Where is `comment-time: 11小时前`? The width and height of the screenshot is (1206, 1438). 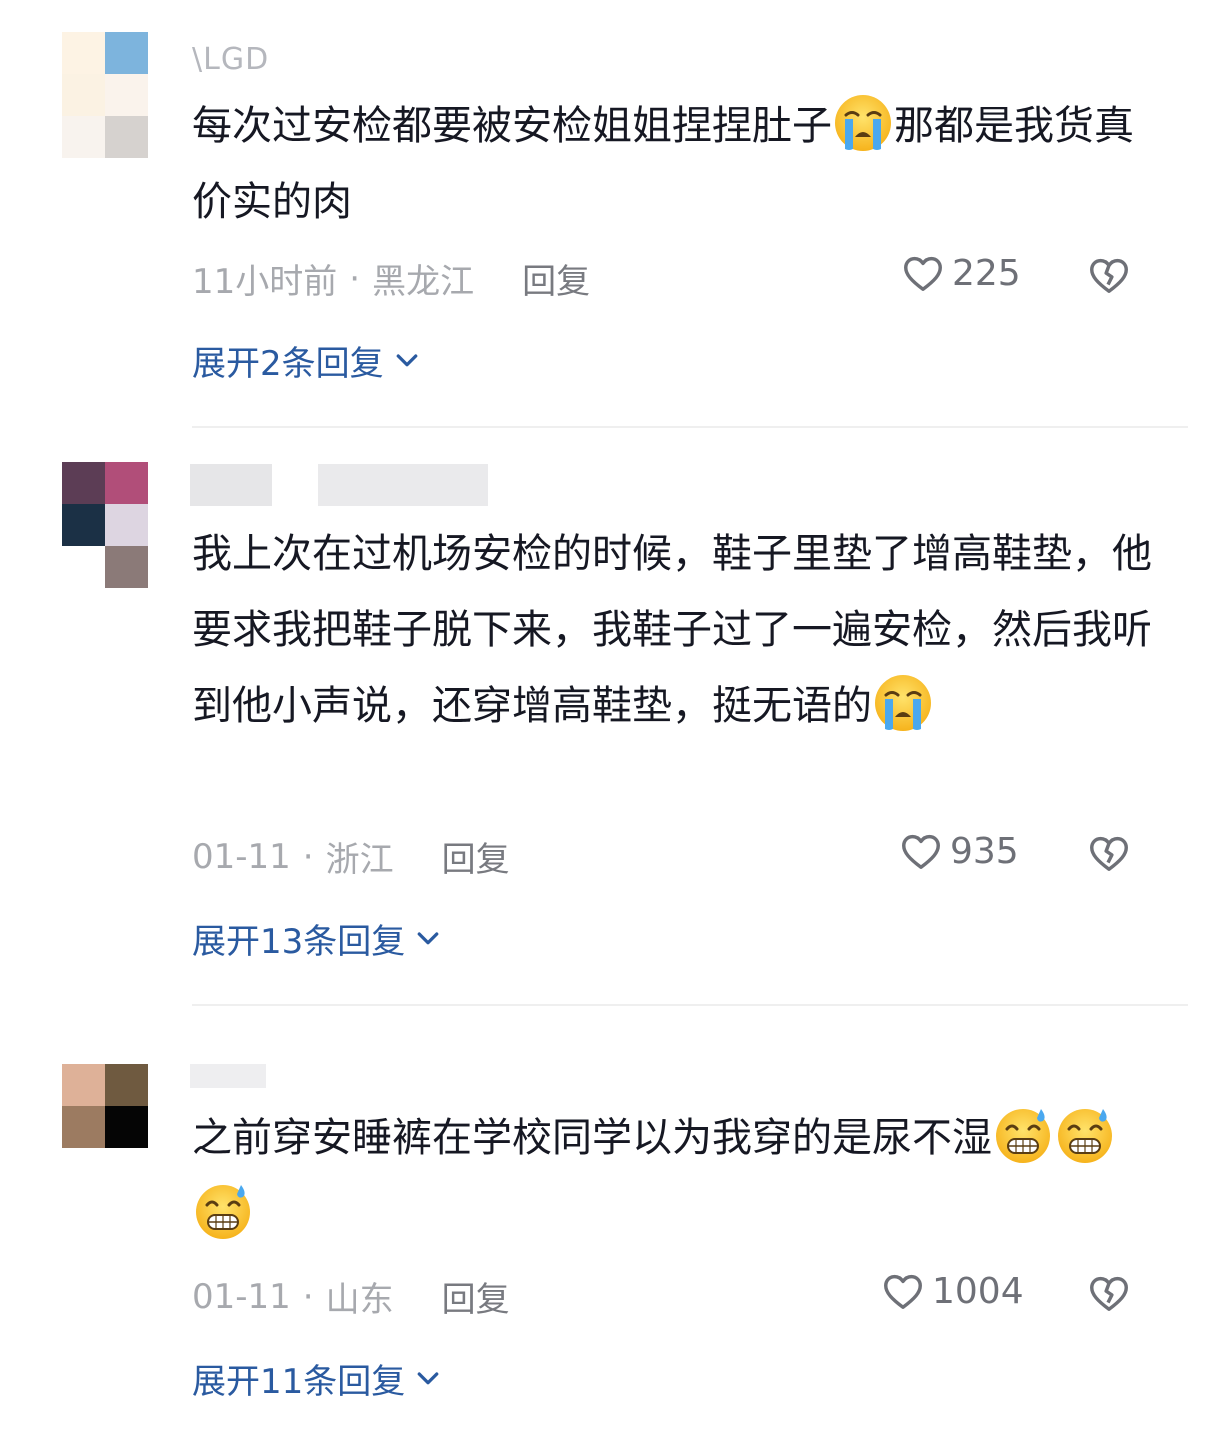
comment-time: 11小时前 is located at coordinates (265, 282).